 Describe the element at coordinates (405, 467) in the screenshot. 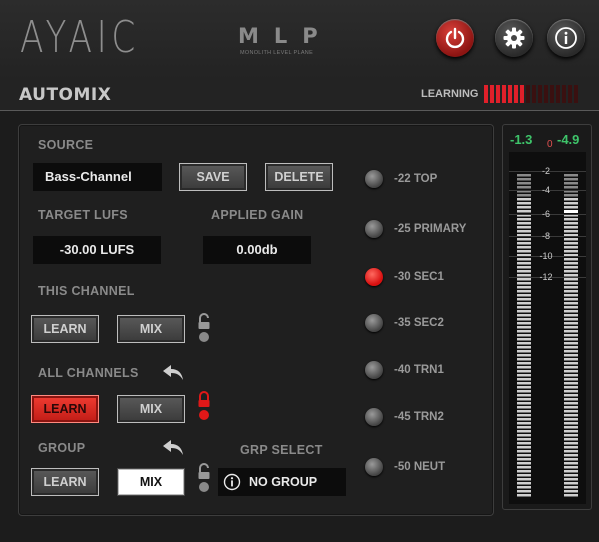

I see `target-level-option: -50 NEUT` at that location.